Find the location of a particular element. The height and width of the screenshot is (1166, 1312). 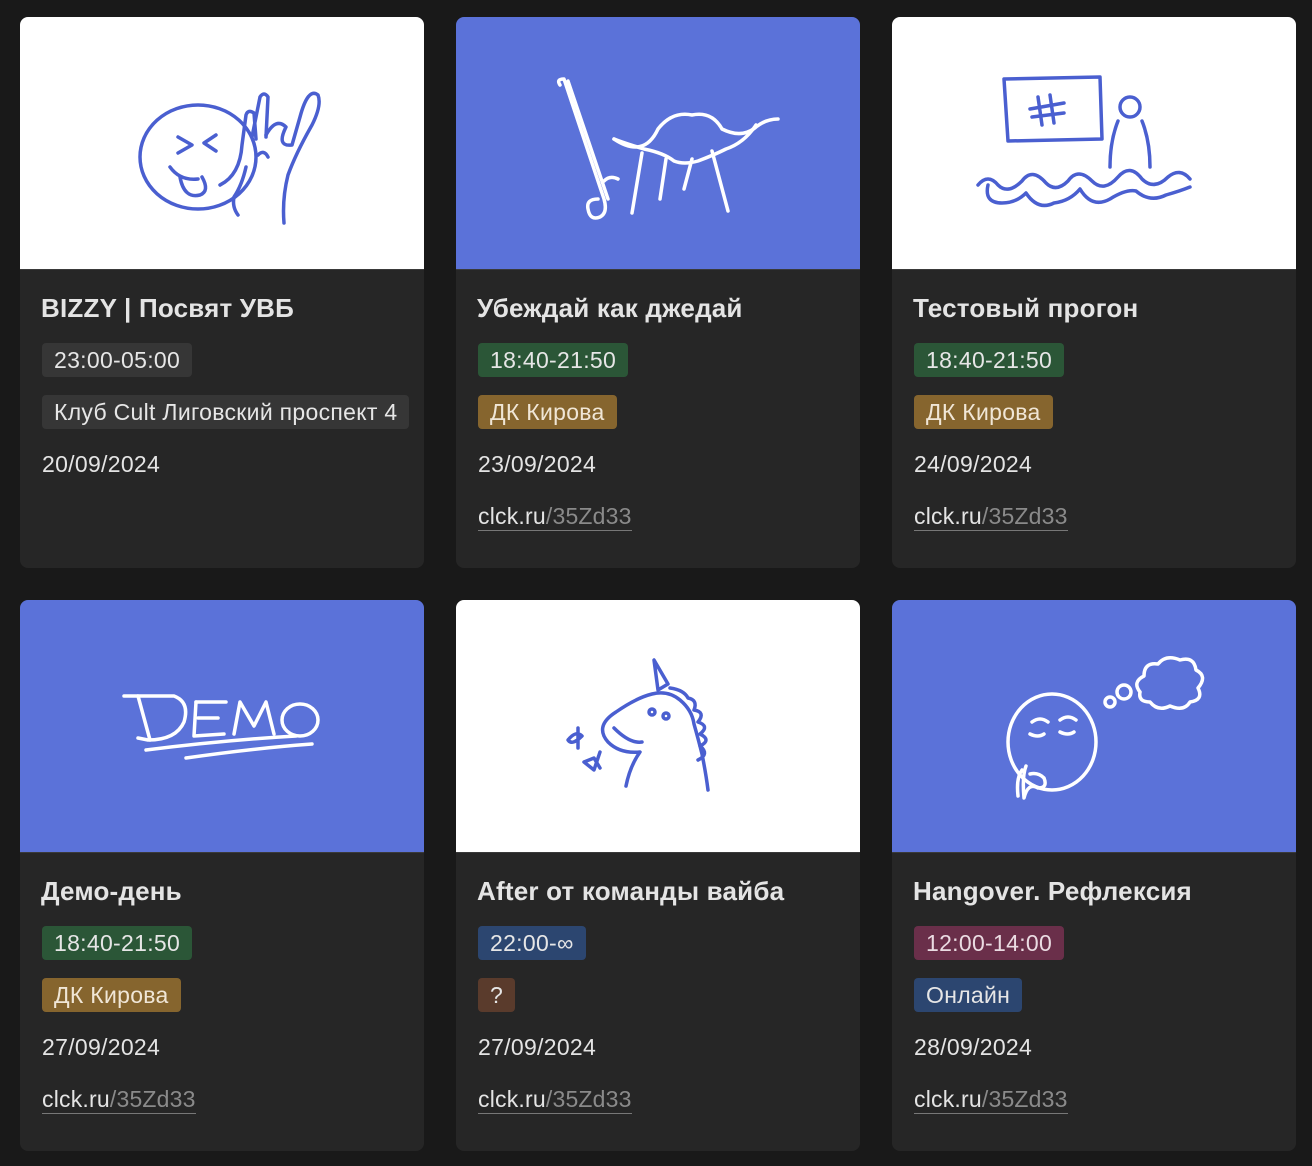

card-title: Убеждай как джедай is located at coordinates (610, 308).